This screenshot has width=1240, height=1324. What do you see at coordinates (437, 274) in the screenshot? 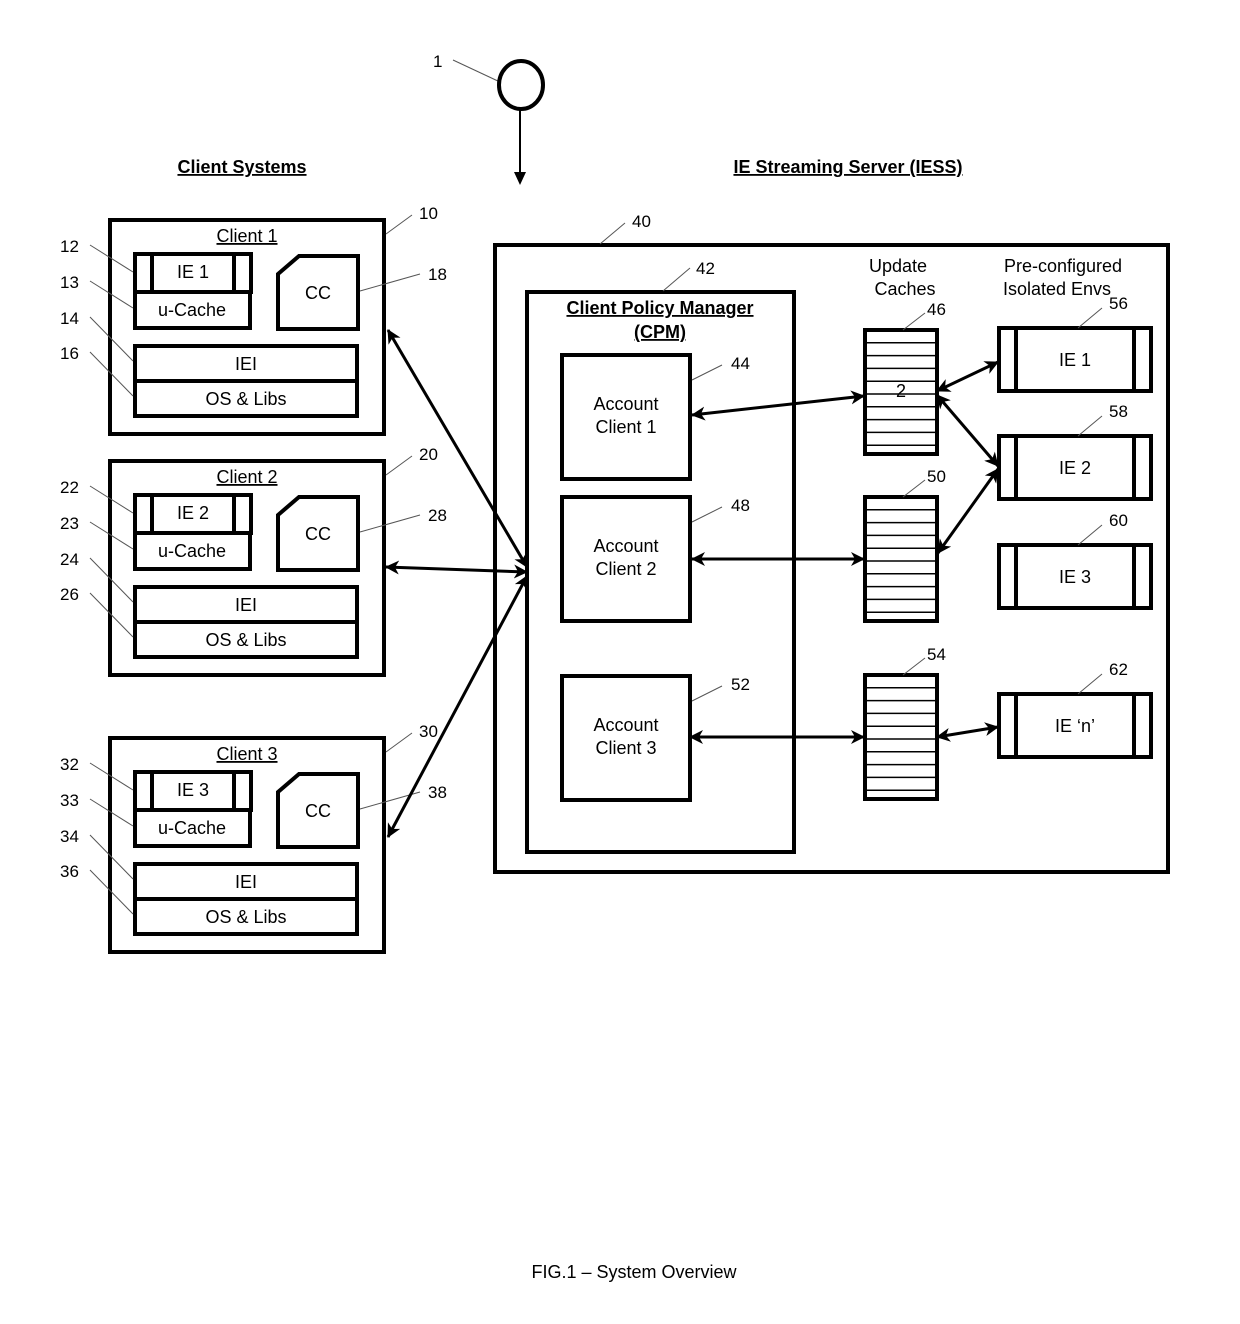
I see `cc-ref: 18` at bounding box center [437, 274].